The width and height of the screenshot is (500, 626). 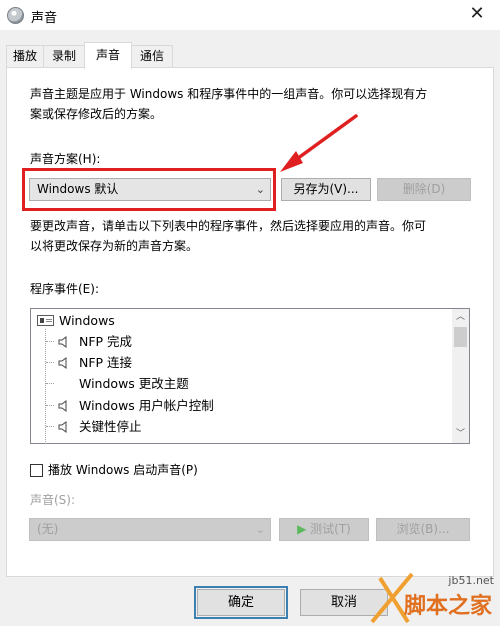 I want to click on list-scrollbar: ︿ ﹀, so click(x=460, y=376).